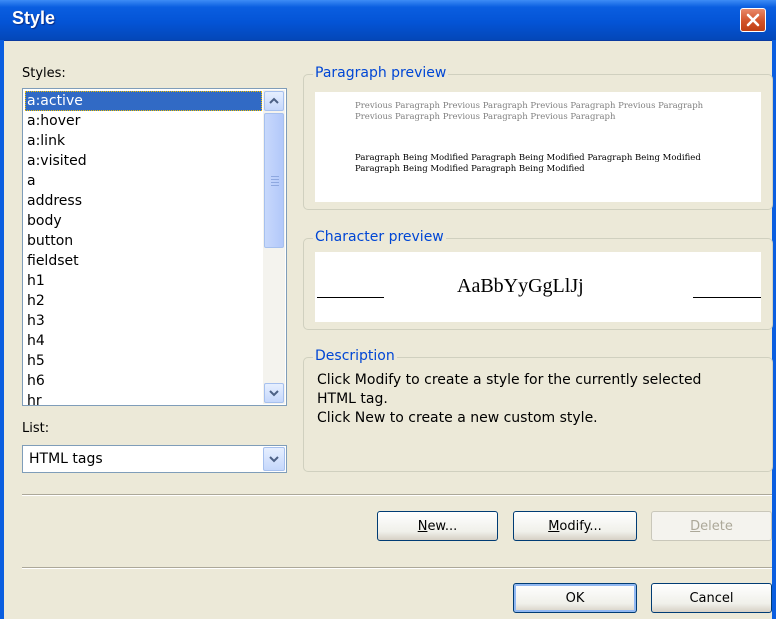  I want to click on character-sample: AaBbYyGgLlJj, so click(520, 286).